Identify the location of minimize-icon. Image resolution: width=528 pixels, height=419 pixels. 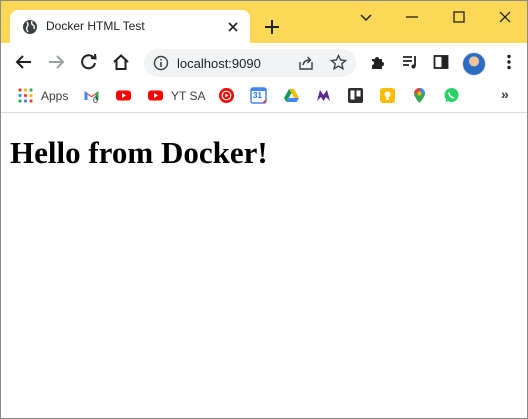
(412, 17).